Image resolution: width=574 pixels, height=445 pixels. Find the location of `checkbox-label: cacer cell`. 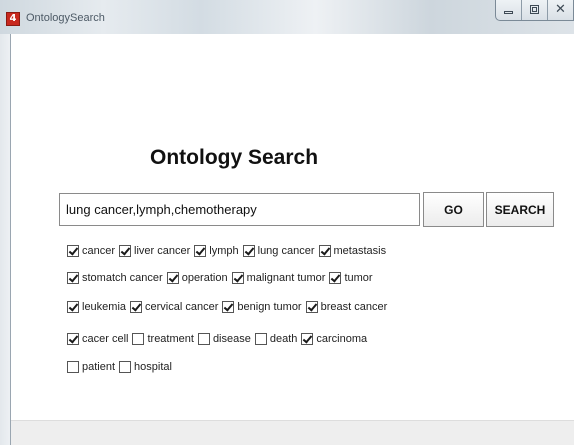

checkbox-label: cacer cell is located at coordinates (105, 339).